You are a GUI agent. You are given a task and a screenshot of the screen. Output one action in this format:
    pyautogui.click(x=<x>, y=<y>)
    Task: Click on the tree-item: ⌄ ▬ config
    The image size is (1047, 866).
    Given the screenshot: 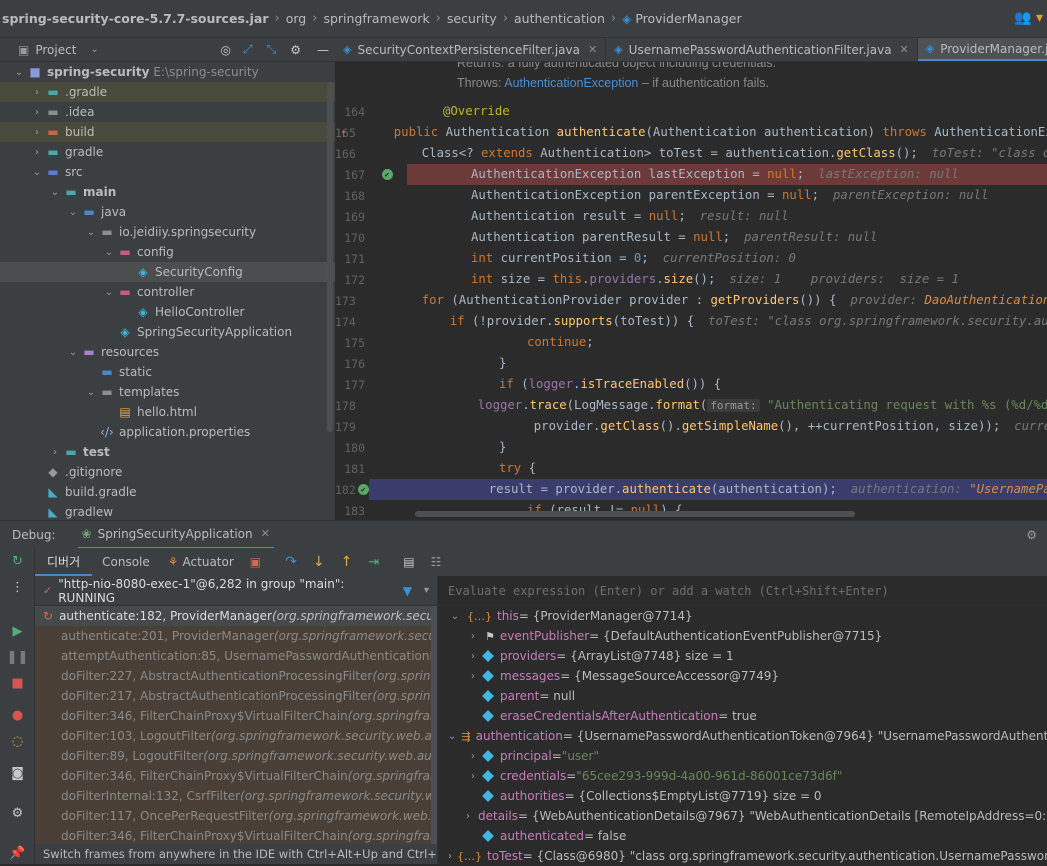 What is the action you would take?
    pyautogui.click(x=167, y=252)
    